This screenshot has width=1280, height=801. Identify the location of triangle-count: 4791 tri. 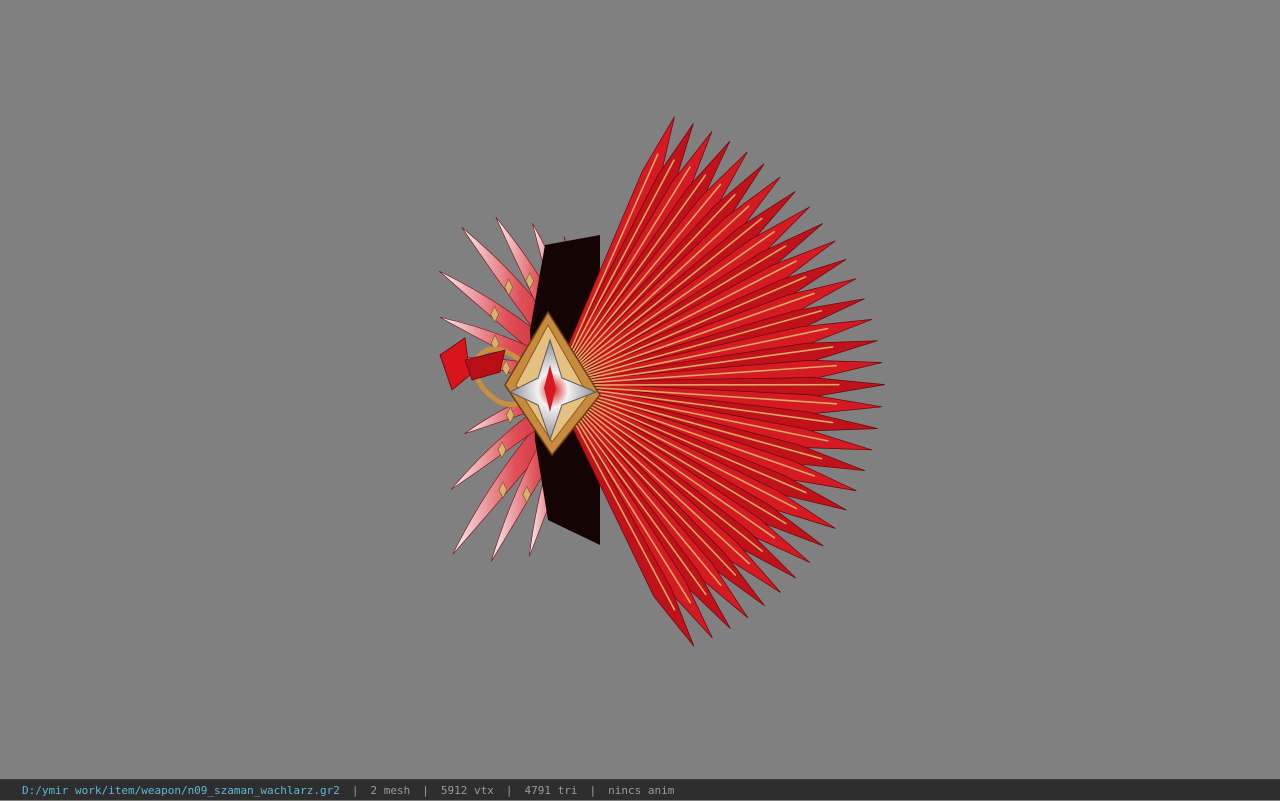
(551, 790).